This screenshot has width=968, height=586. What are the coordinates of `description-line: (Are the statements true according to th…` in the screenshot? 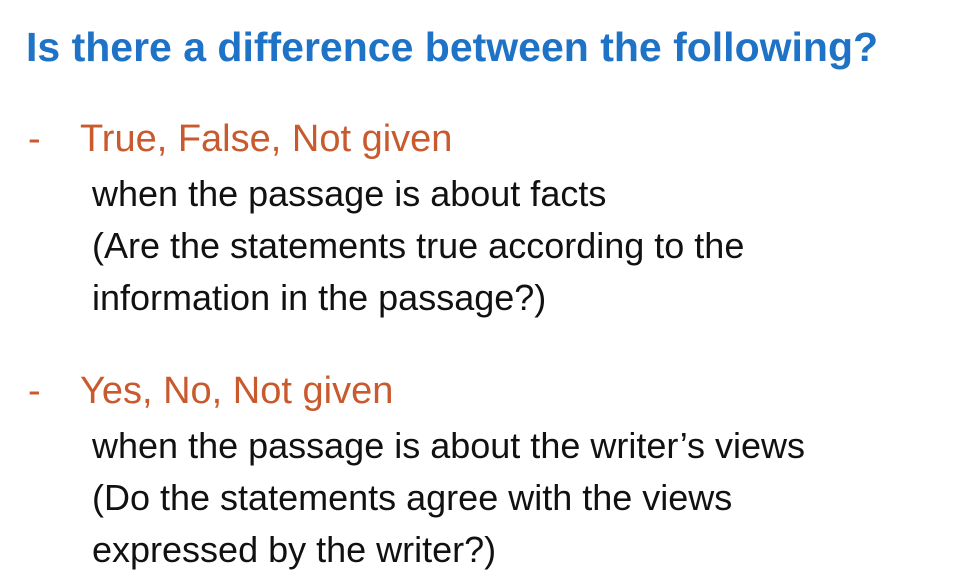 It's located at (418, 245).